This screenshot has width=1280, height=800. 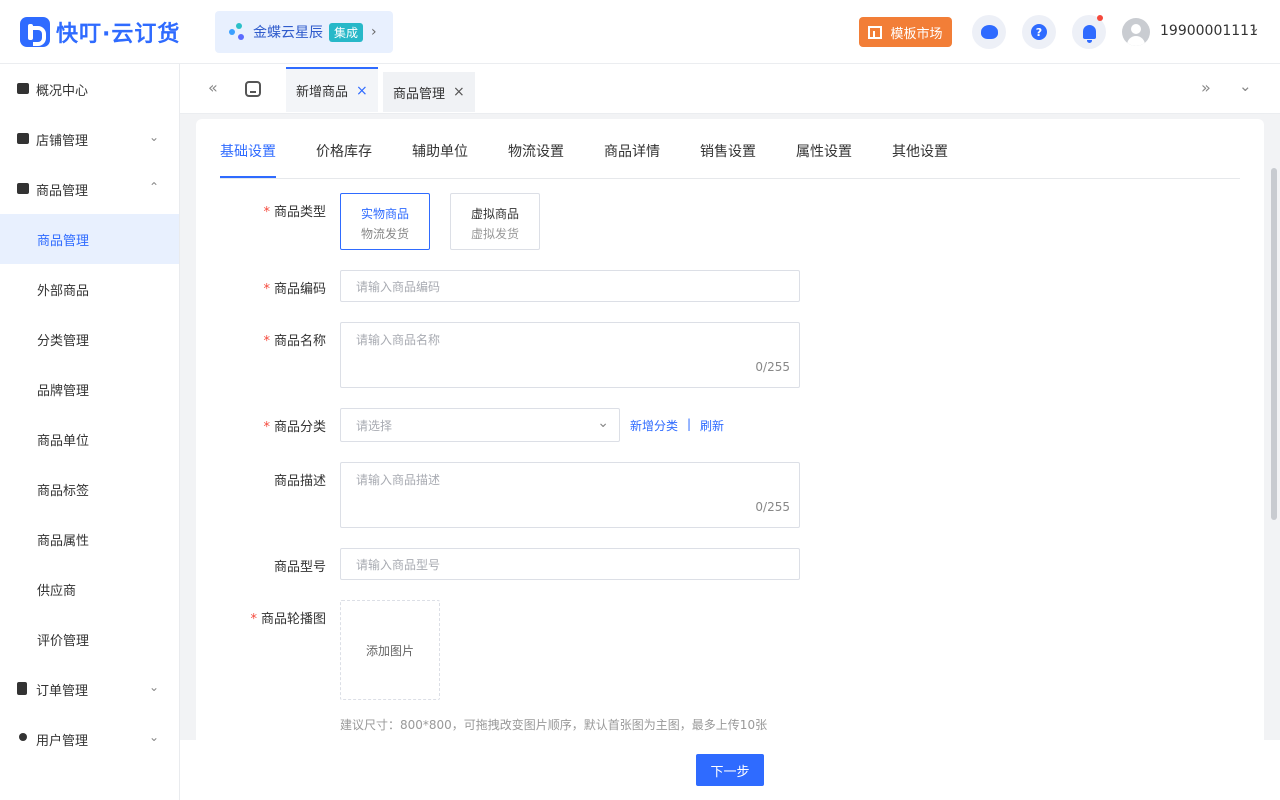 I want to click on form-footer: 下一步, so click(x=730, y=770).